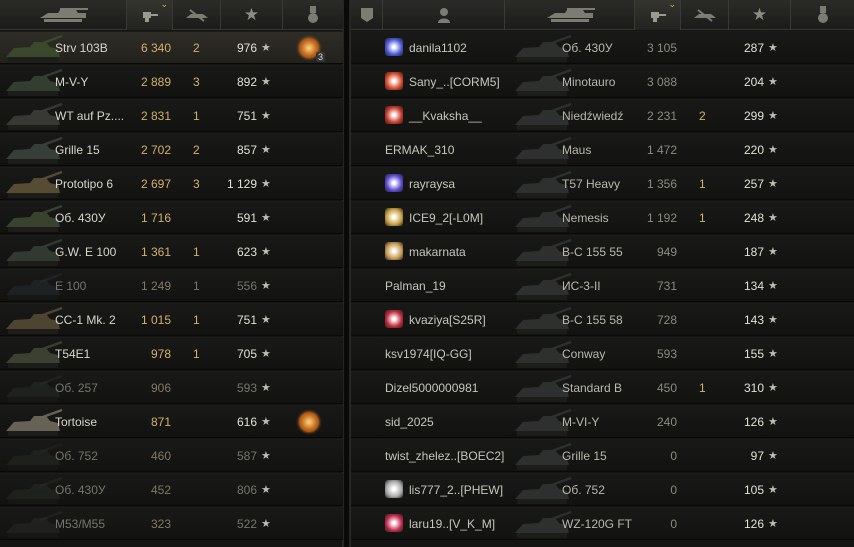 The image size is (854, 547). I want to click on player-row: ICE9_2[-L0M] Nemesis 1 192 1 248 ★, so click(602, 217).